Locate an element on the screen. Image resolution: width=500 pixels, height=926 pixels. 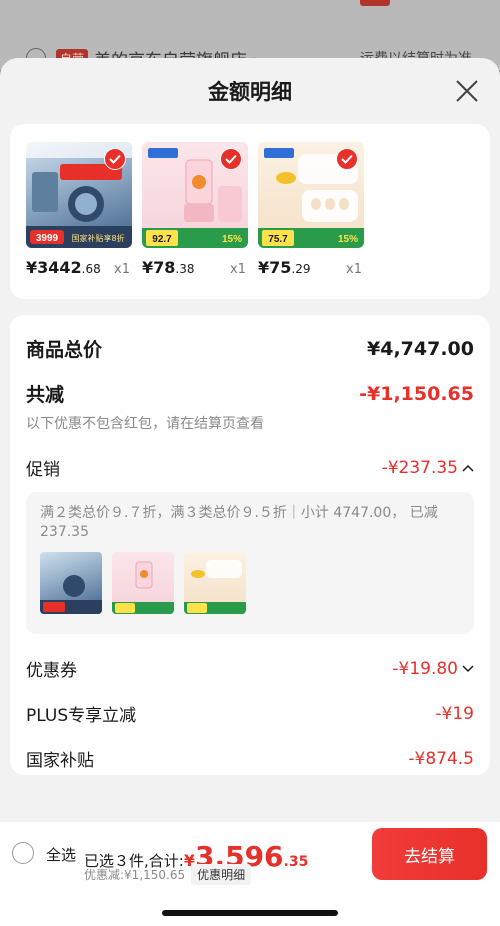
home-indicator is located at coordinates (250, 913).